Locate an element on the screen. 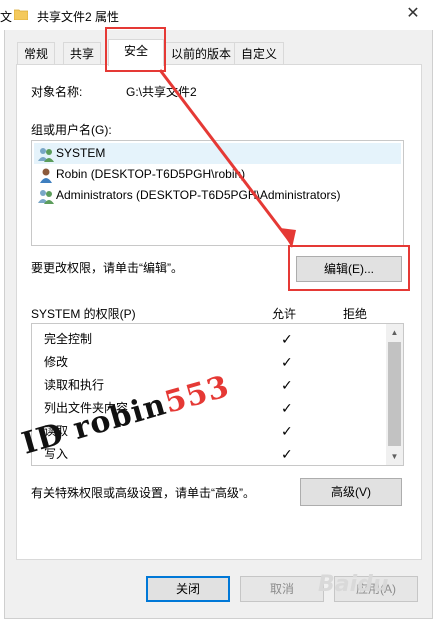  tab-security: 安全 is located at coordinates (136, 52).